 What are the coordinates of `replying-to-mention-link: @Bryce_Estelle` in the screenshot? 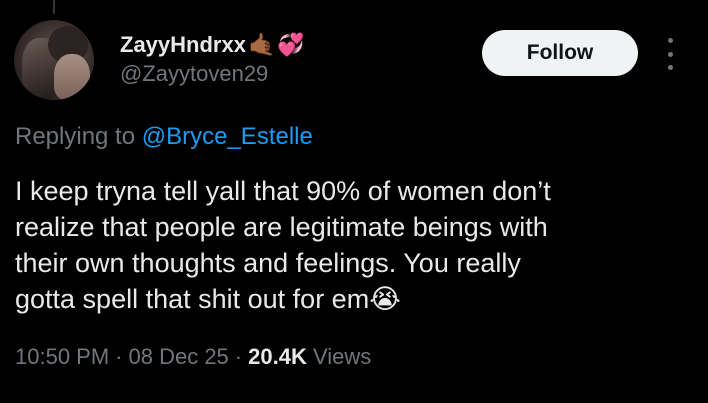 It's located at (227, 136).